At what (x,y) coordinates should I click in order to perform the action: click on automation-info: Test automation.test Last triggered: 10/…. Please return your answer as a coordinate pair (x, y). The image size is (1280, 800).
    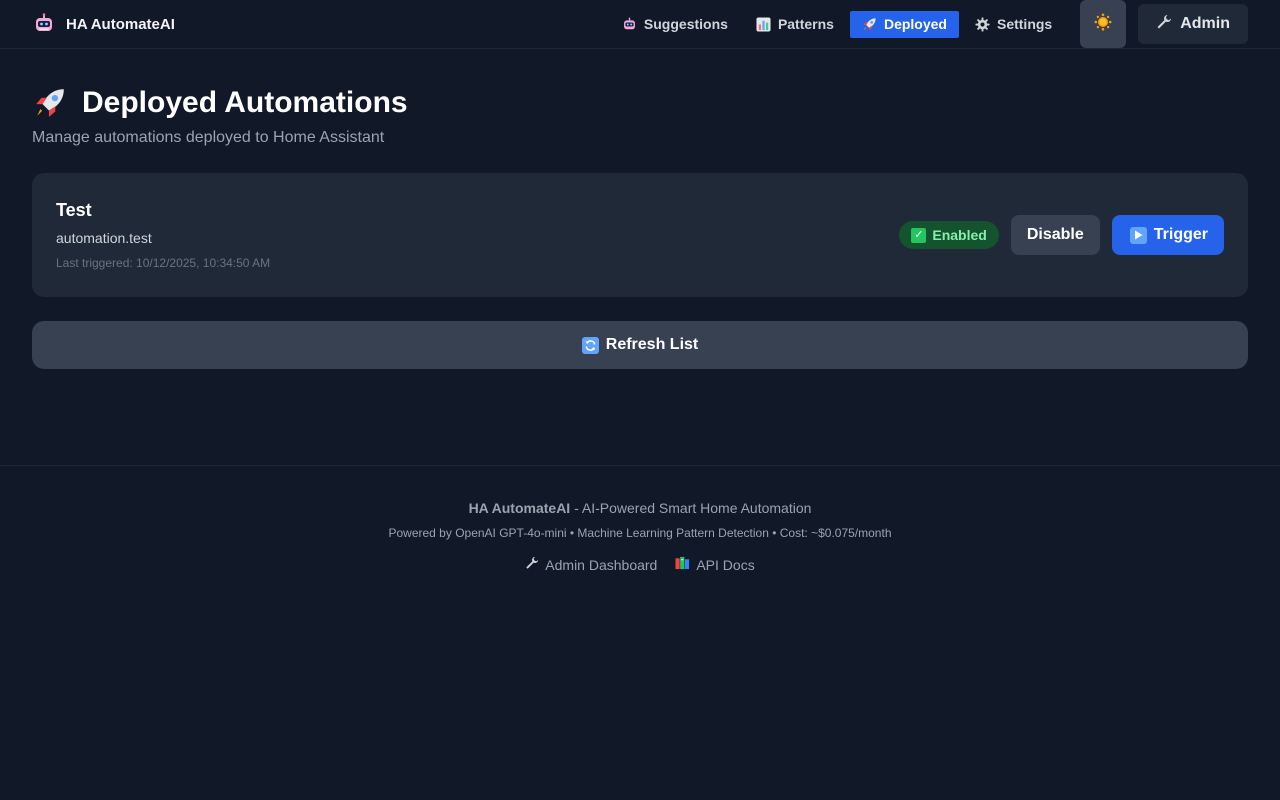
    Looking at the image, I should click on (477, 235).